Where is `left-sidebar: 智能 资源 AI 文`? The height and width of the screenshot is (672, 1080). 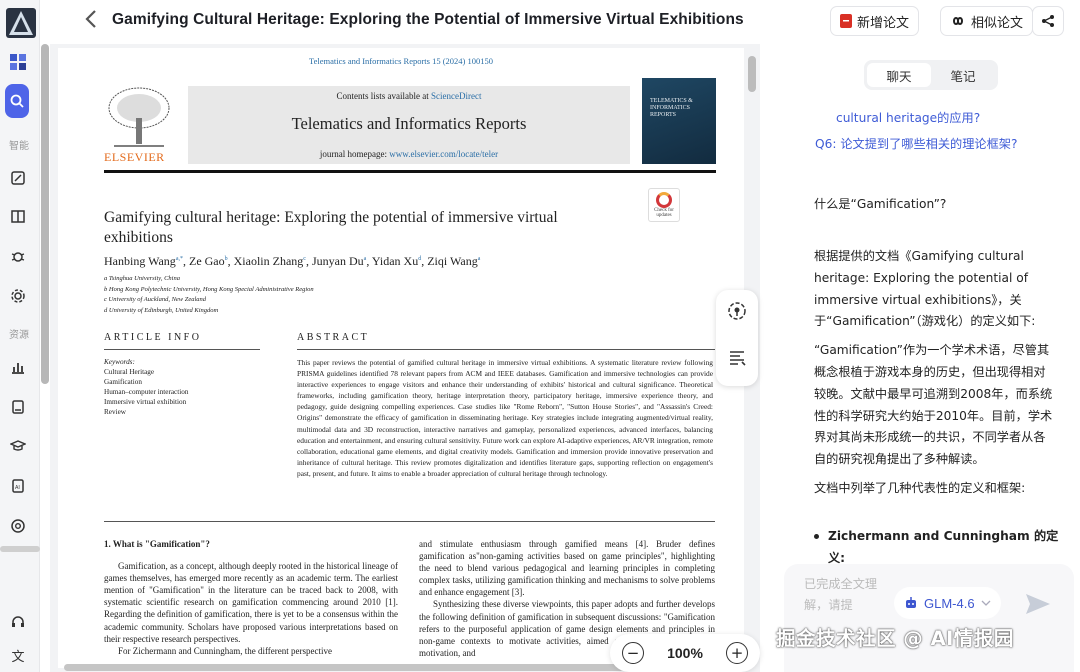
left-sidebar: 智能 资源 AI 文 is located at coordinates (20, 336).